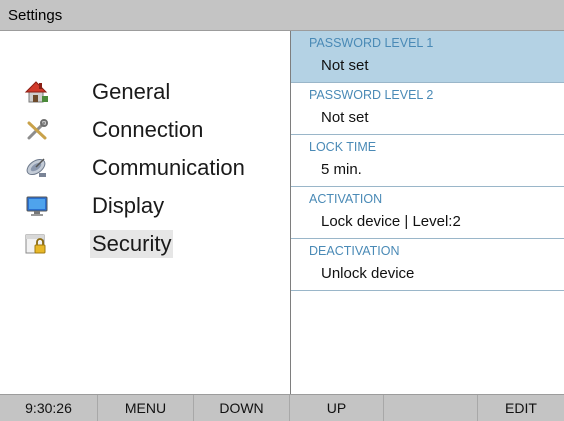 This screenshot has width=564, height=421. I want to click on menu-button: MENU, so click(146, 408).